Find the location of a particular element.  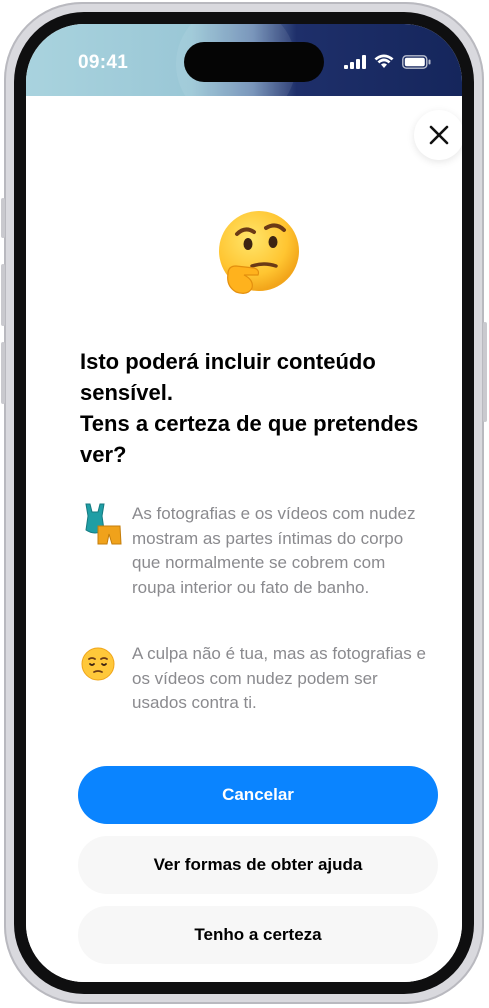

dynamic-island is located at coordinates (254, 62).